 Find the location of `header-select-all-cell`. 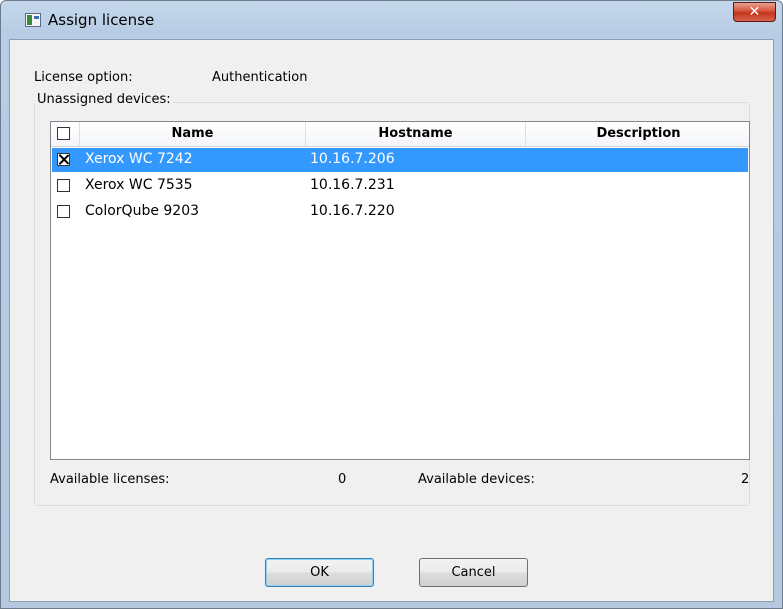

header-select-all-cell is located at coordinates (65, 134).